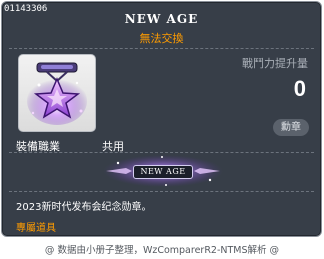  What do you see at coordinates (162, 250) in the screenshot?
I see `footer-credit: @ 数据由小册子整理，WzComparerR2-NTMS解析 @` at bounding box center [162, 250].